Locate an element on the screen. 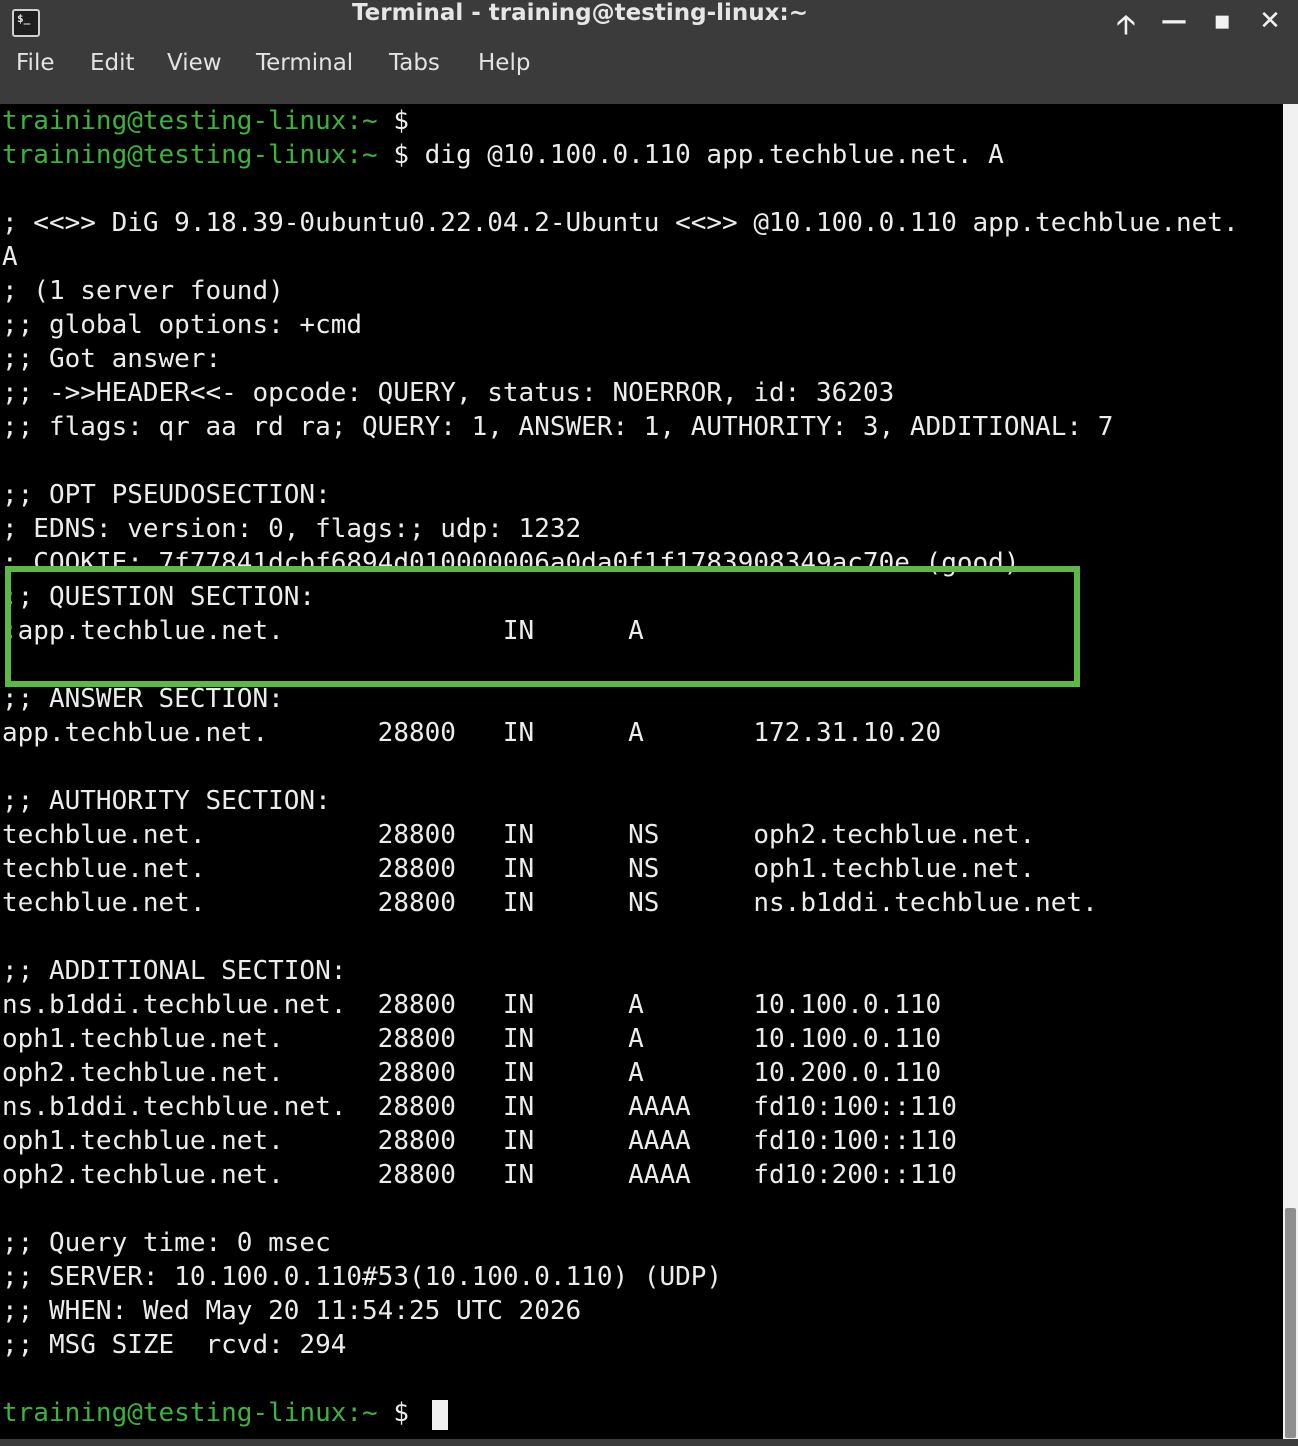 The image size is (1298, 1446). window-title: Terminal - training@testing-linux:~ is located at coordinates (580, 13).